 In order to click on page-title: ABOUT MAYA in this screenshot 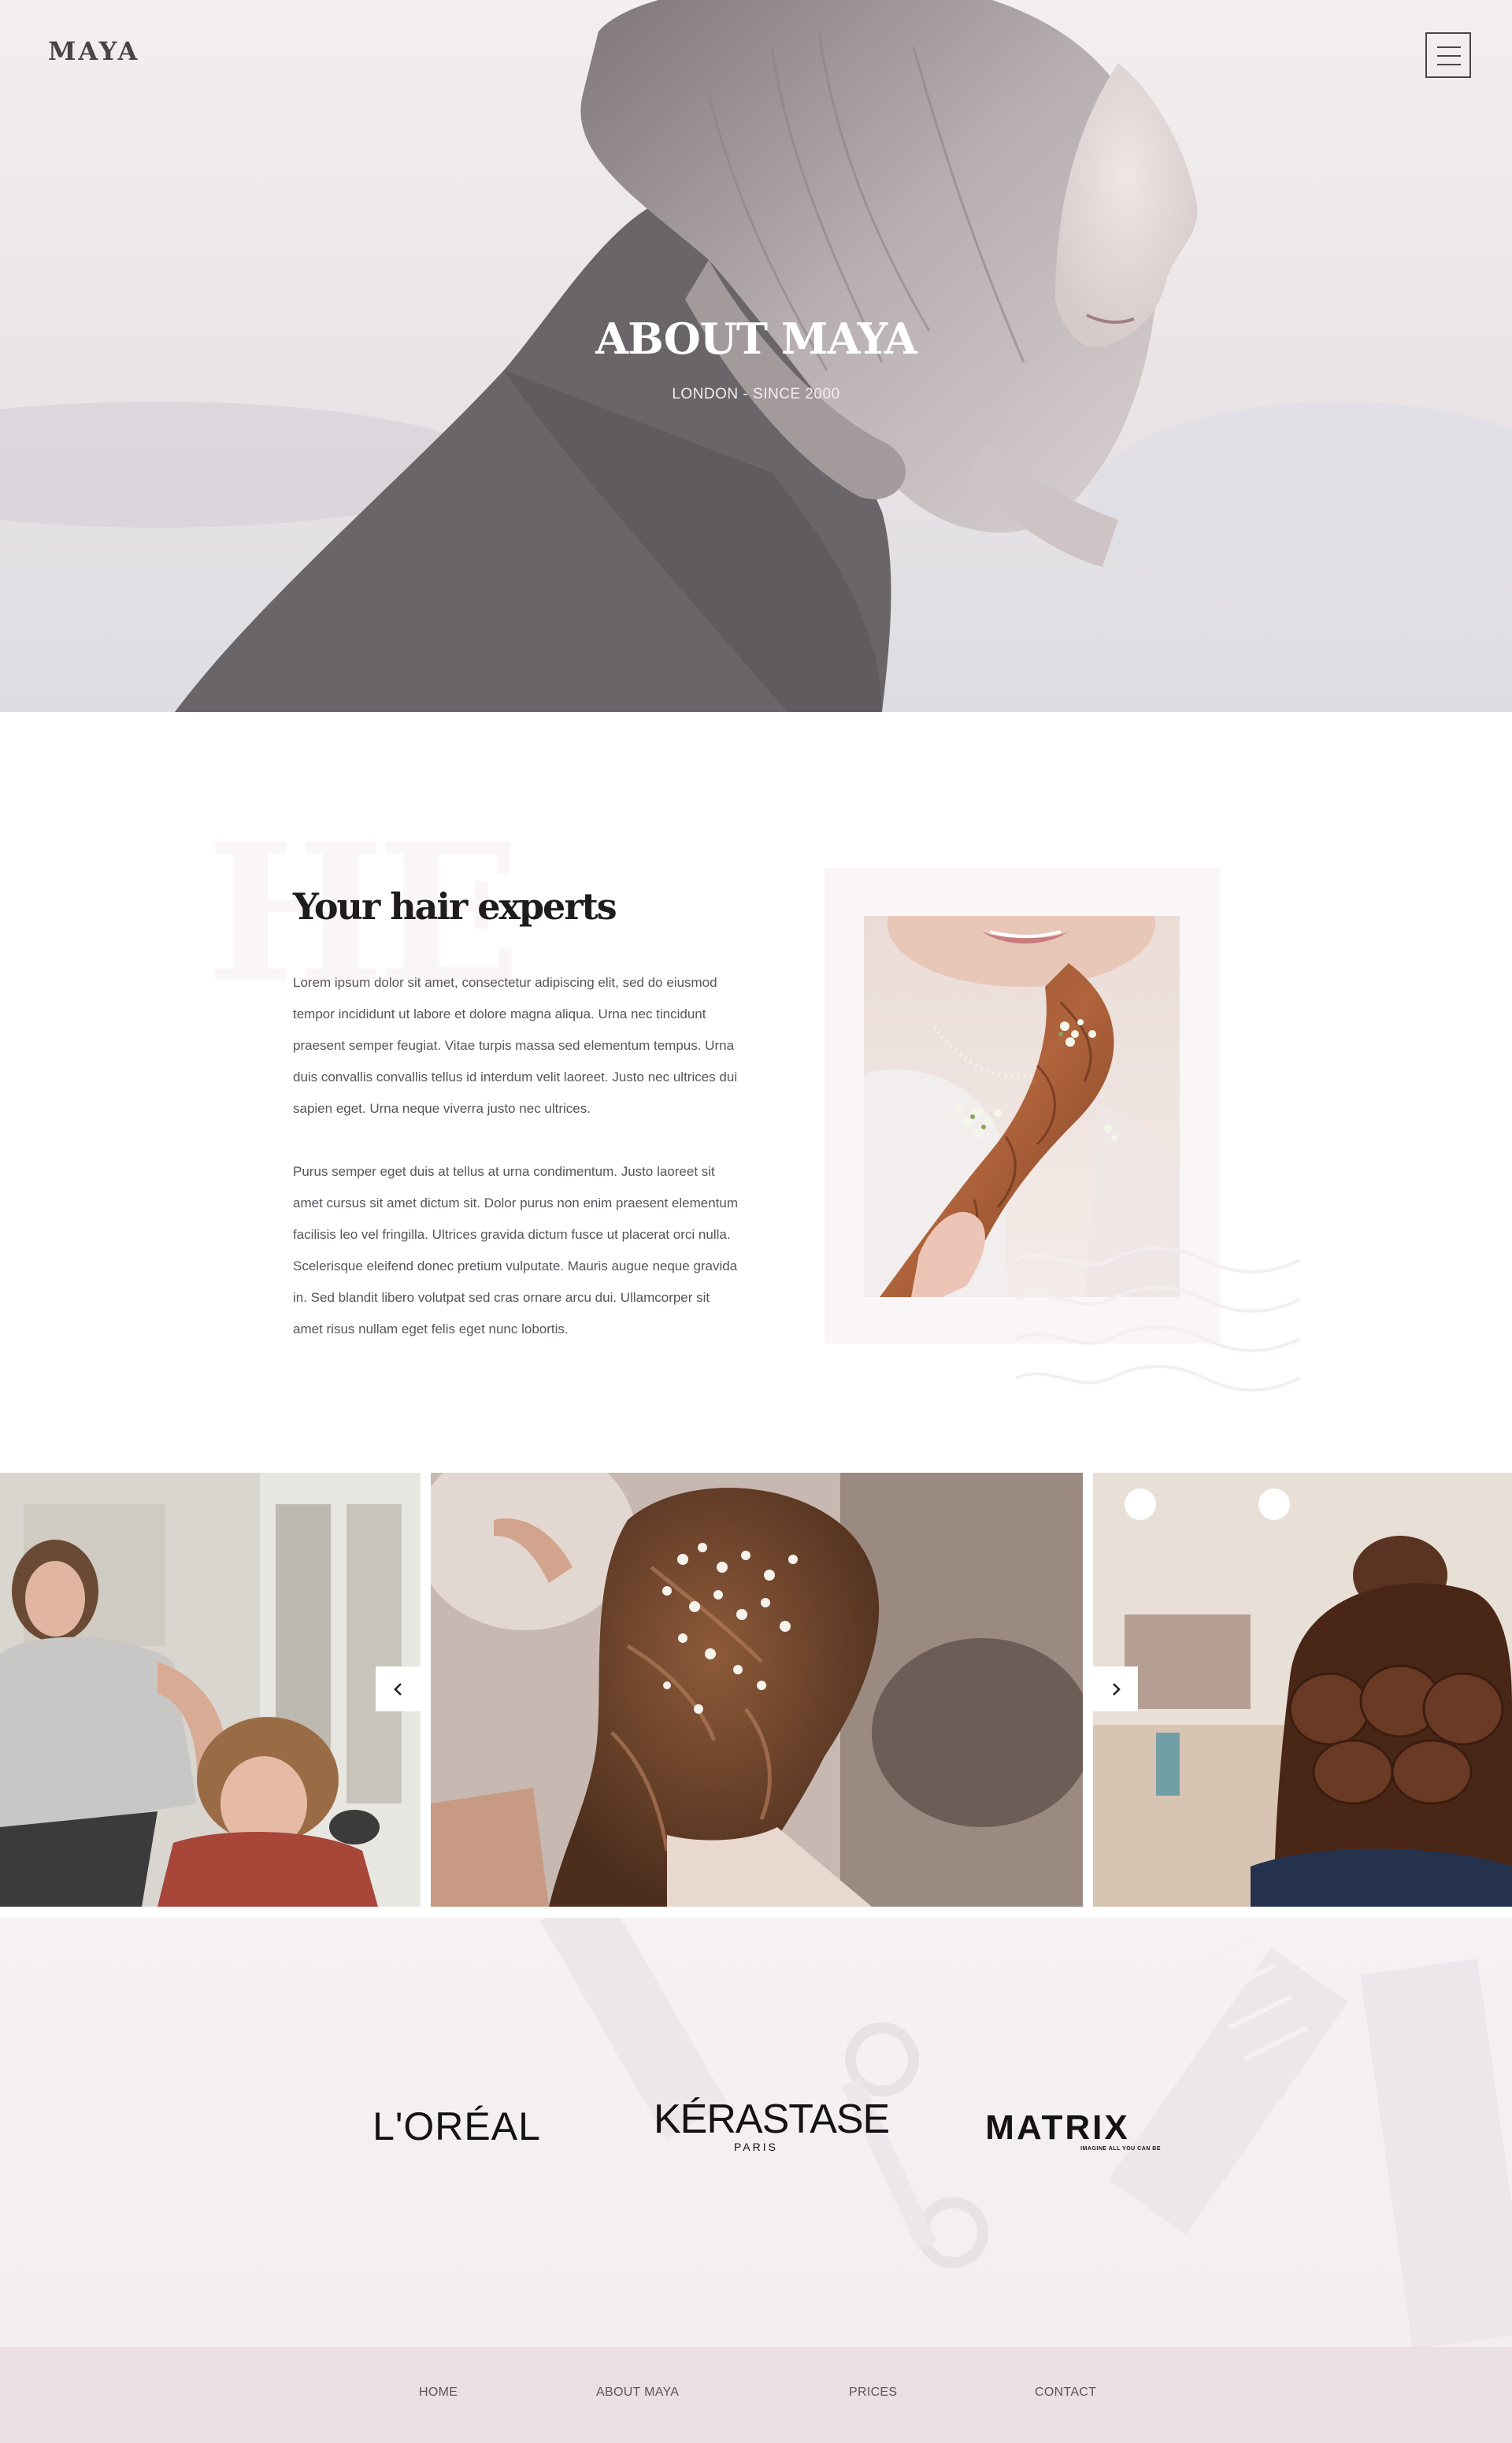, I will do `click(756, 338)`.